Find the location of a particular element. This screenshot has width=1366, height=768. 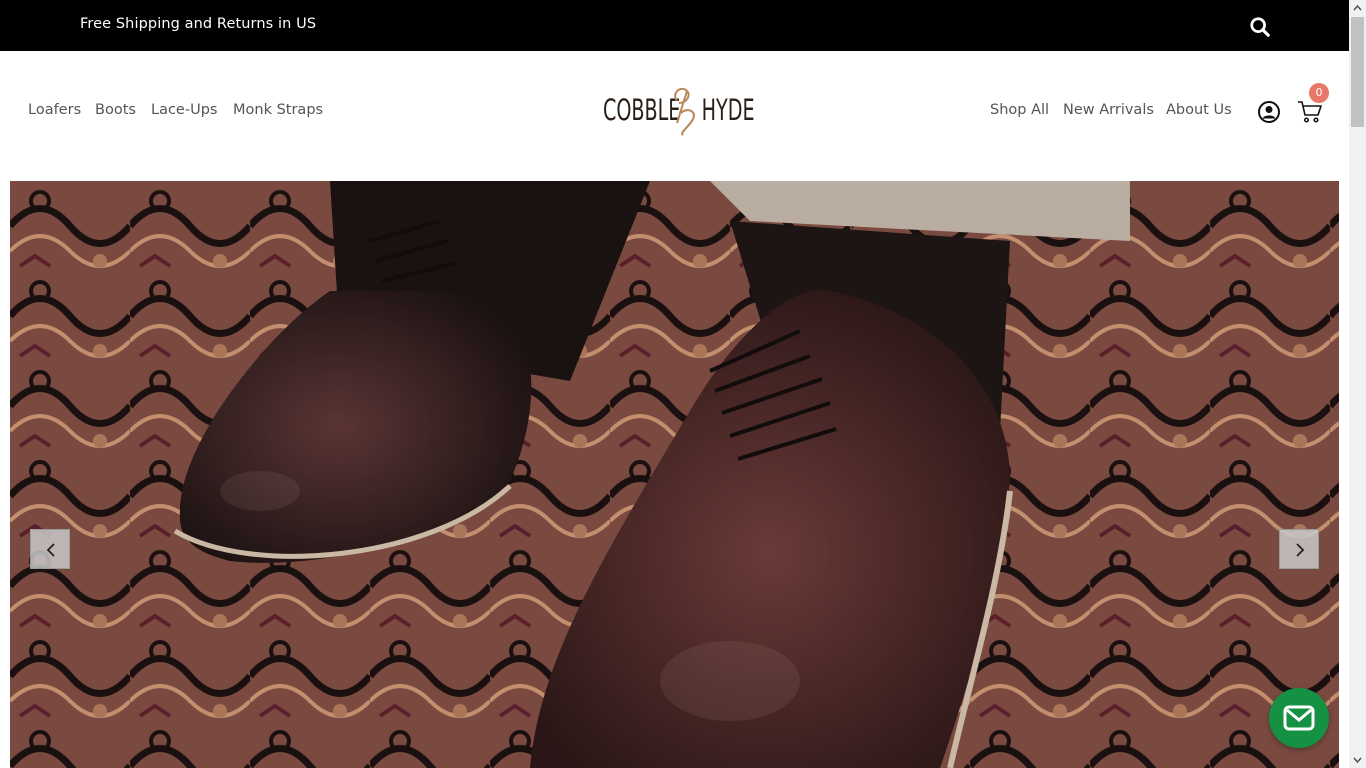

brand-logo: COBBLE HYDE is located at coordinates (676, 110).